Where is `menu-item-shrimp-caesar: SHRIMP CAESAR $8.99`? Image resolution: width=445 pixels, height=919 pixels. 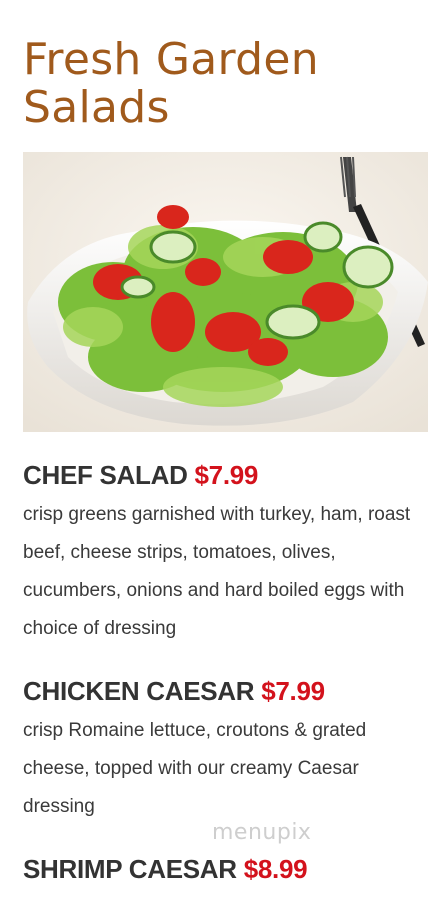 menu-item-shrimp-caesar: SHRIMP CAESAR $8.99 is located at coordinates (223, 869).